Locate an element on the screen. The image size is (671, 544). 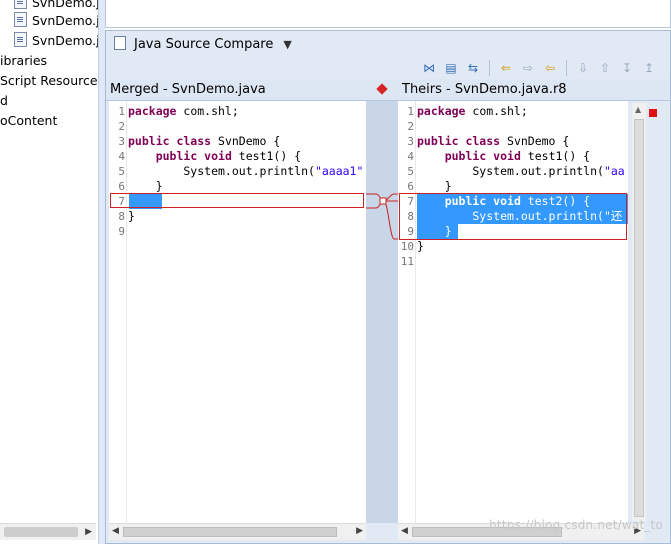
compare-viewer-switch: Java Source Compare ▼ is located at coordinates (203, 45).